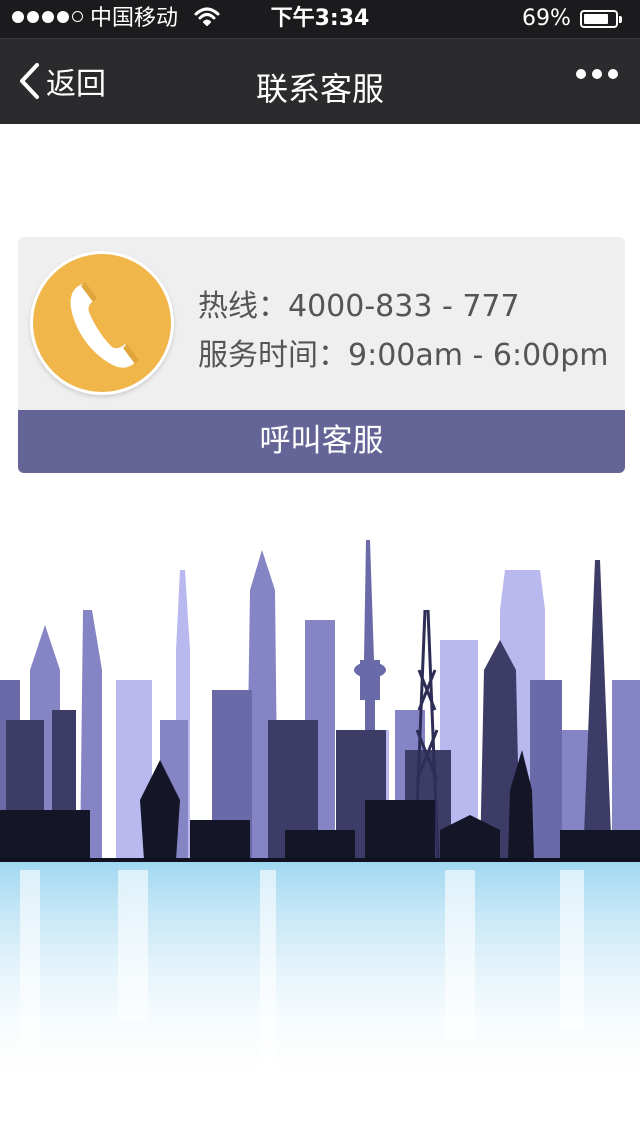 This screenshot has height=1136, width=640. Describe the element at coordinates (321, 441) in the screenshot. I see `call-service-button: 呼叫客服` at that location.